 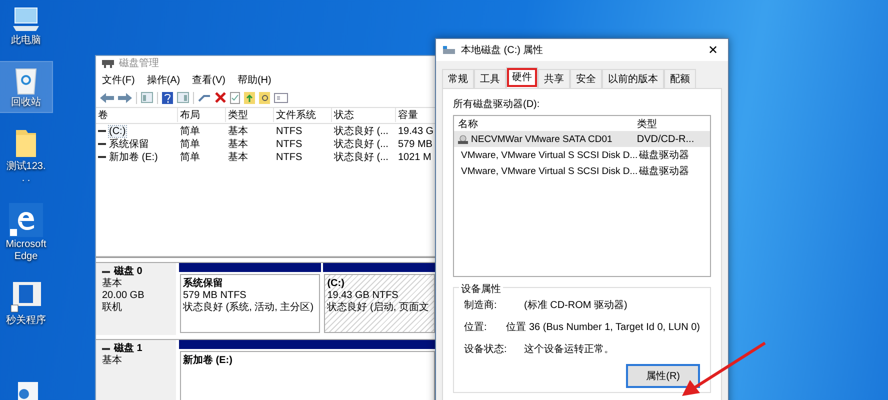 What do you see at coordinates (26, 87) in the screenshot?
I see `desktop-icon: 回收站` at bounding box center [26, 87].